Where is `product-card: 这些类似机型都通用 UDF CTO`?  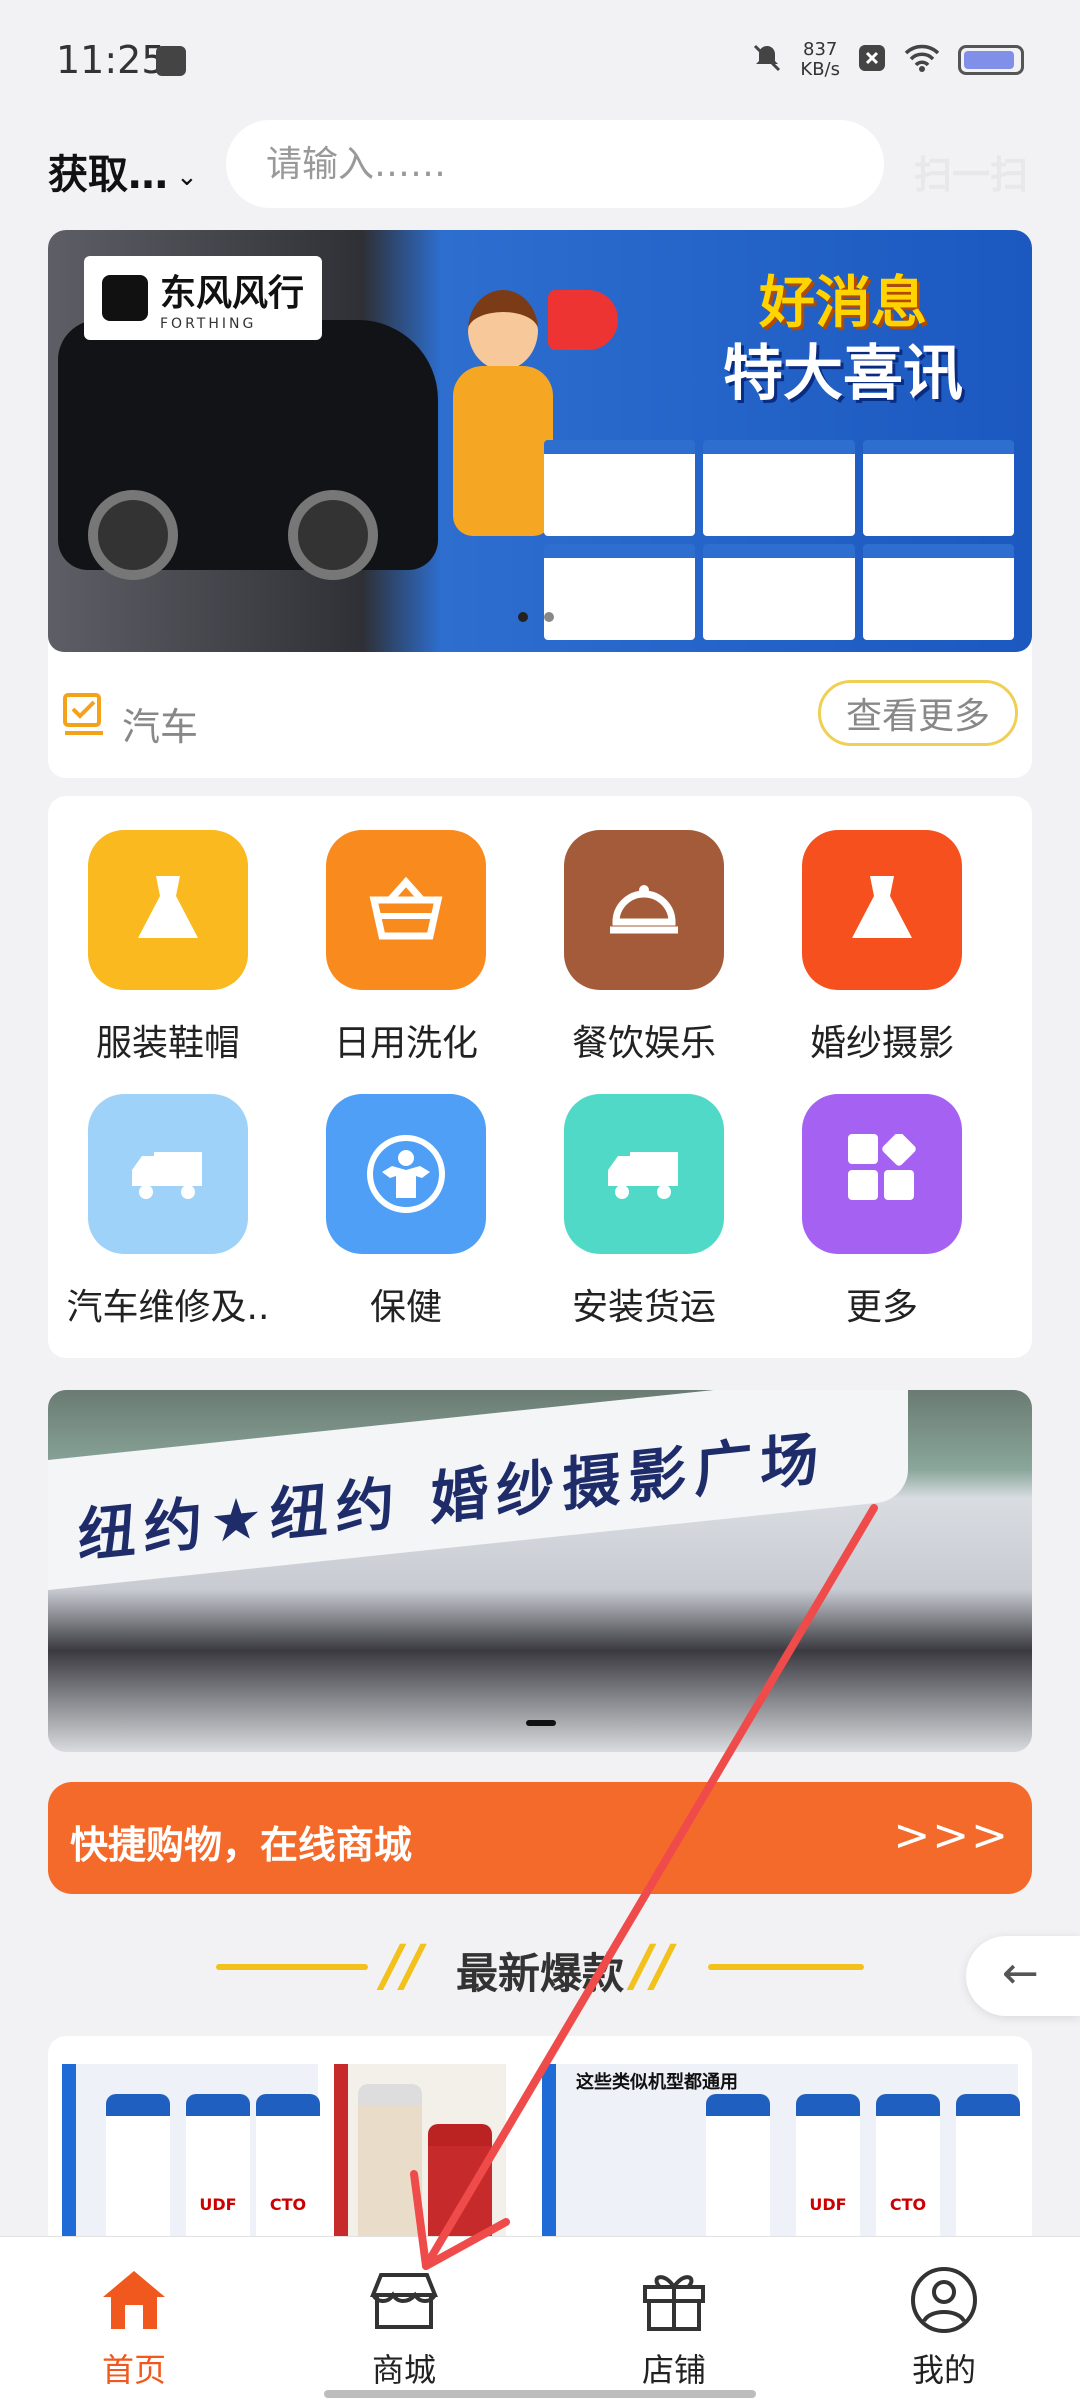
product-card: 这些类似机型都通用 UDF CTO is located at coordinates (781, 2150).